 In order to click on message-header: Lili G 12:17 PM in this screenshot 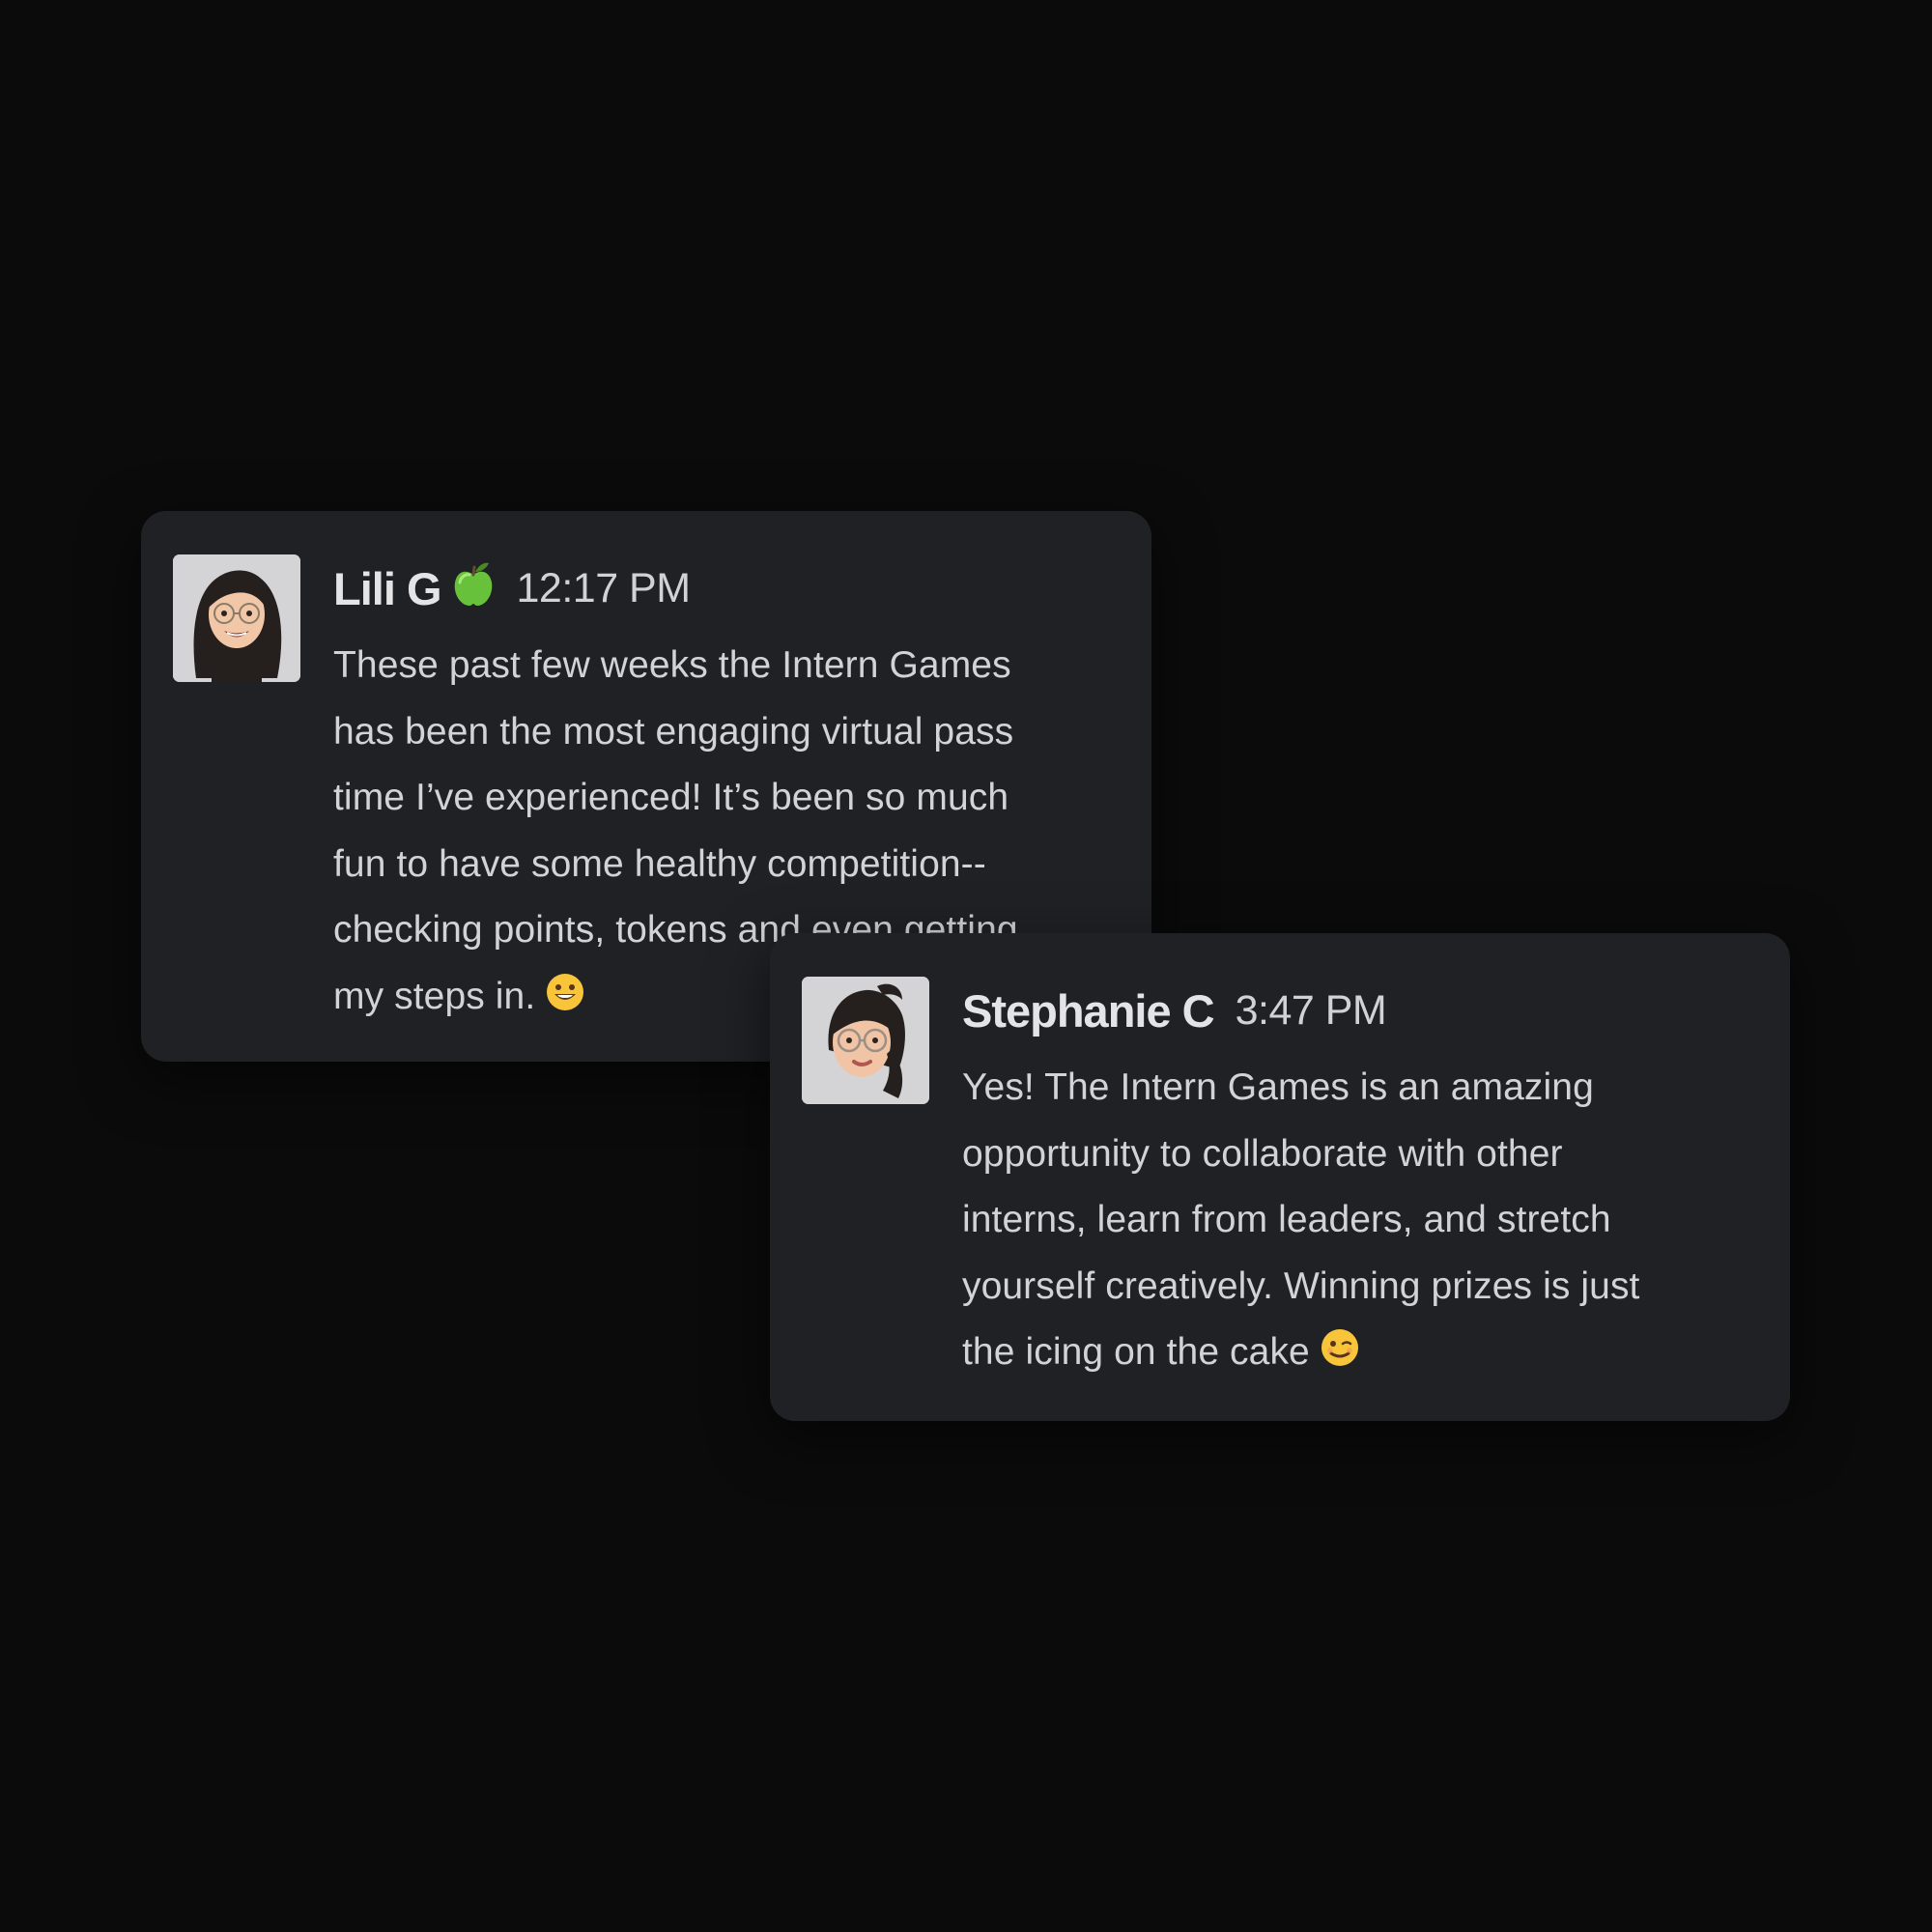, I will do `click(512, 588)`.